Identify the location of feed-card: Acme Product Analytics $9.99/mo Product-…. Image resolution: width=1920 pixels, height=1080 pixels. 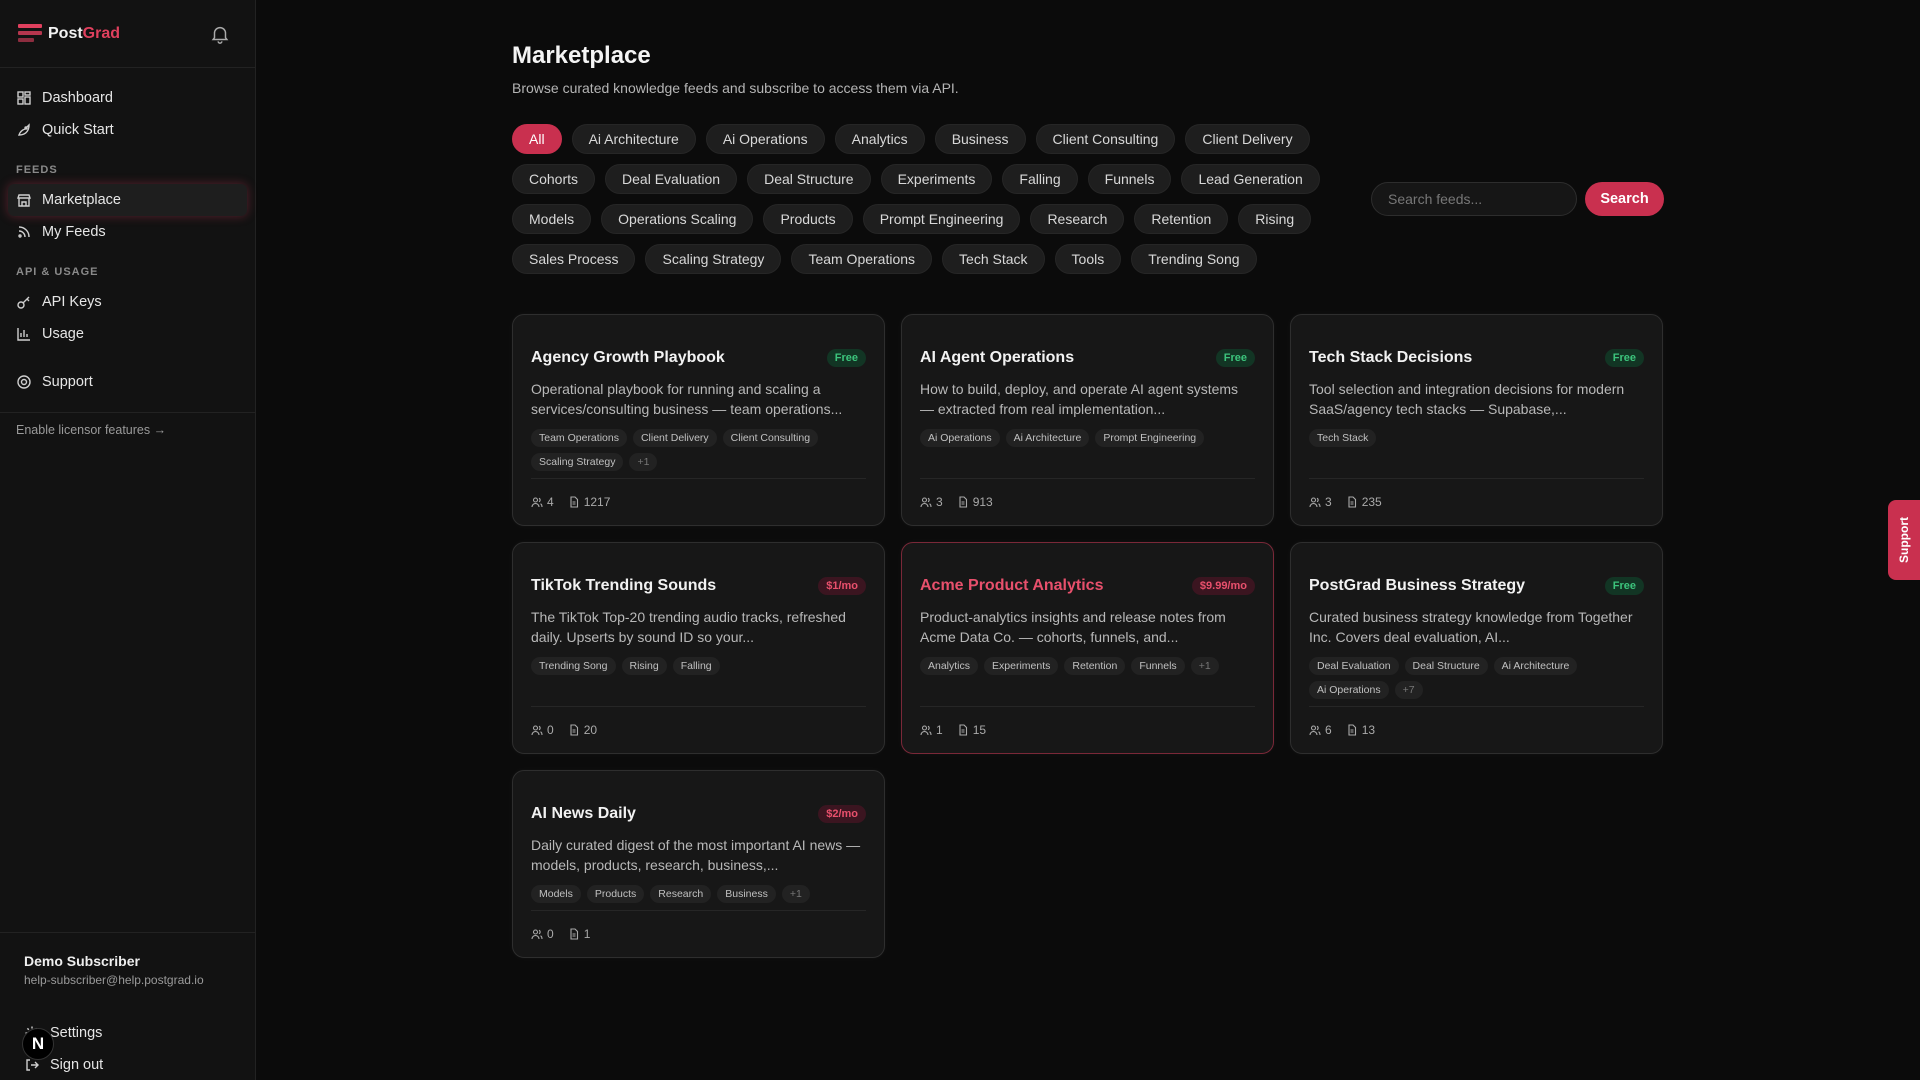
(1087, 648).